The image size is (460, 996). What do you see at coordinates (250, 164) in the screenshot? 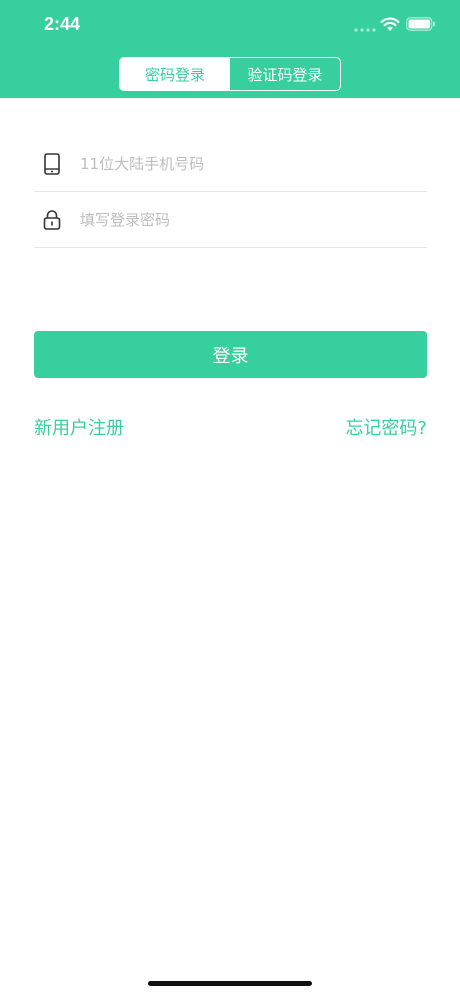
I see `phone-input` at bounding box center [250, 164].